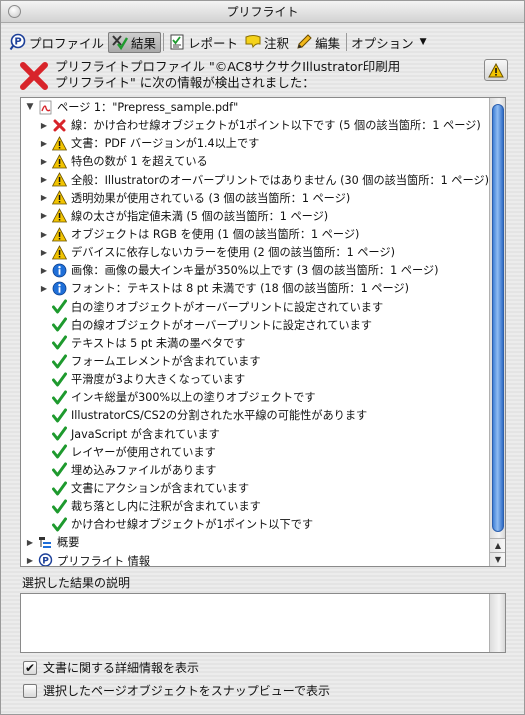 The height and width of the screenshot is (715, 525). Describe the element at coordinates (139, 162) in the screenshot. I see `tree-row-label: 特色の数が 1 を超えている` at that location.